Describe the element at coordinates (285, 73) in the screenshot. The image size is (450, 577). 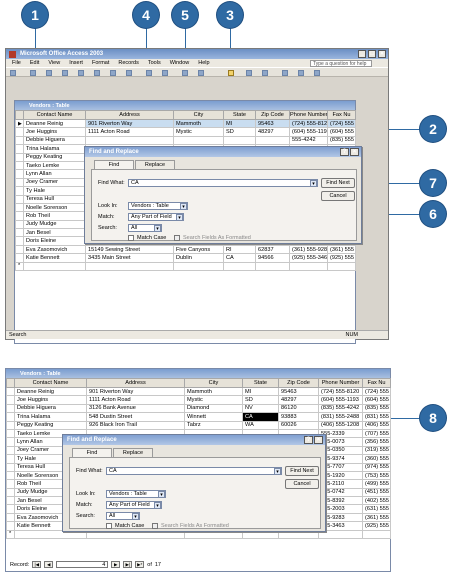
I see `database-window-icon` at that location.